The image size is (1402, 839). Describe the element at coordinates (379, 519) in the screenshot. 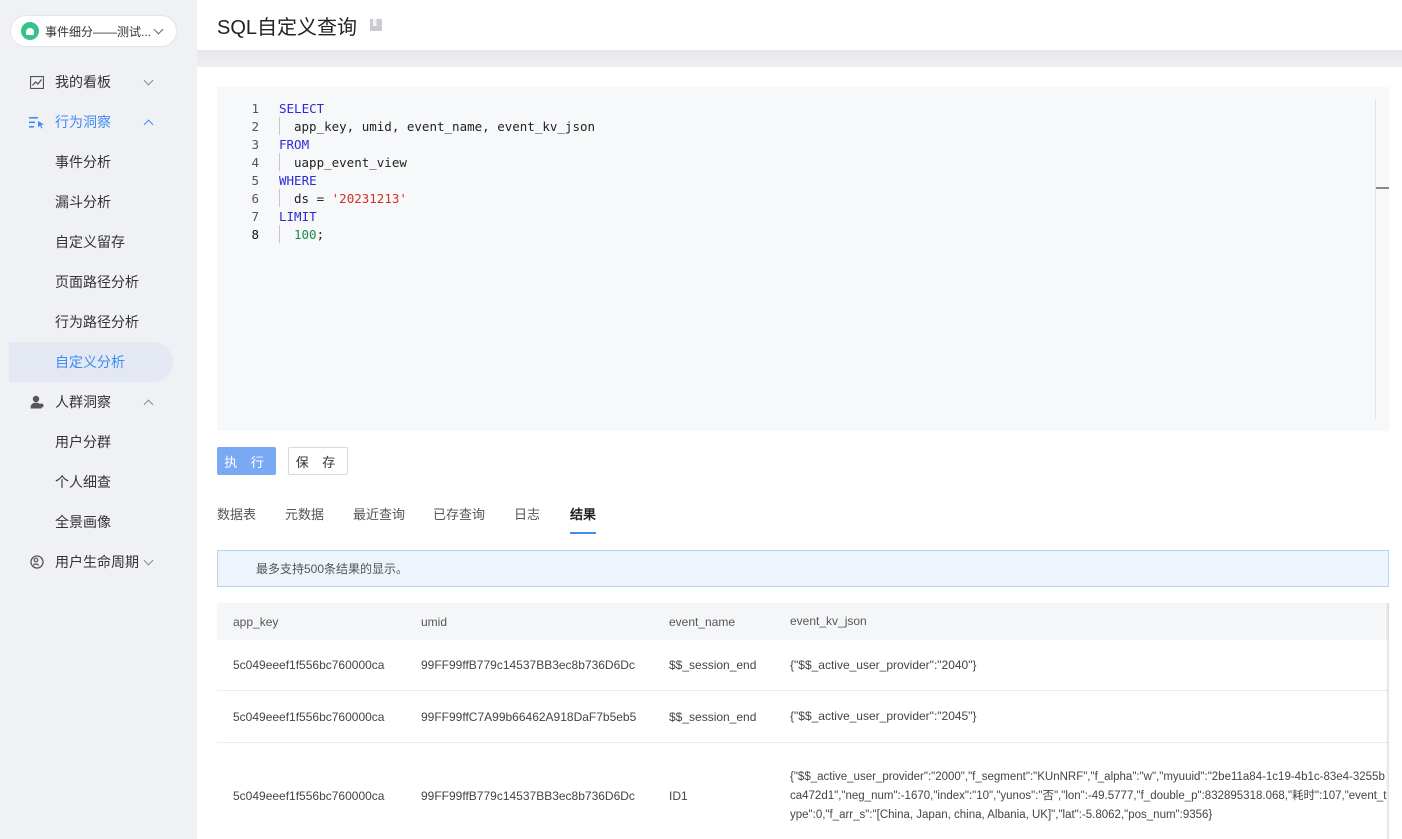

I see `tab-recent-queries: 最近查询` at that location.